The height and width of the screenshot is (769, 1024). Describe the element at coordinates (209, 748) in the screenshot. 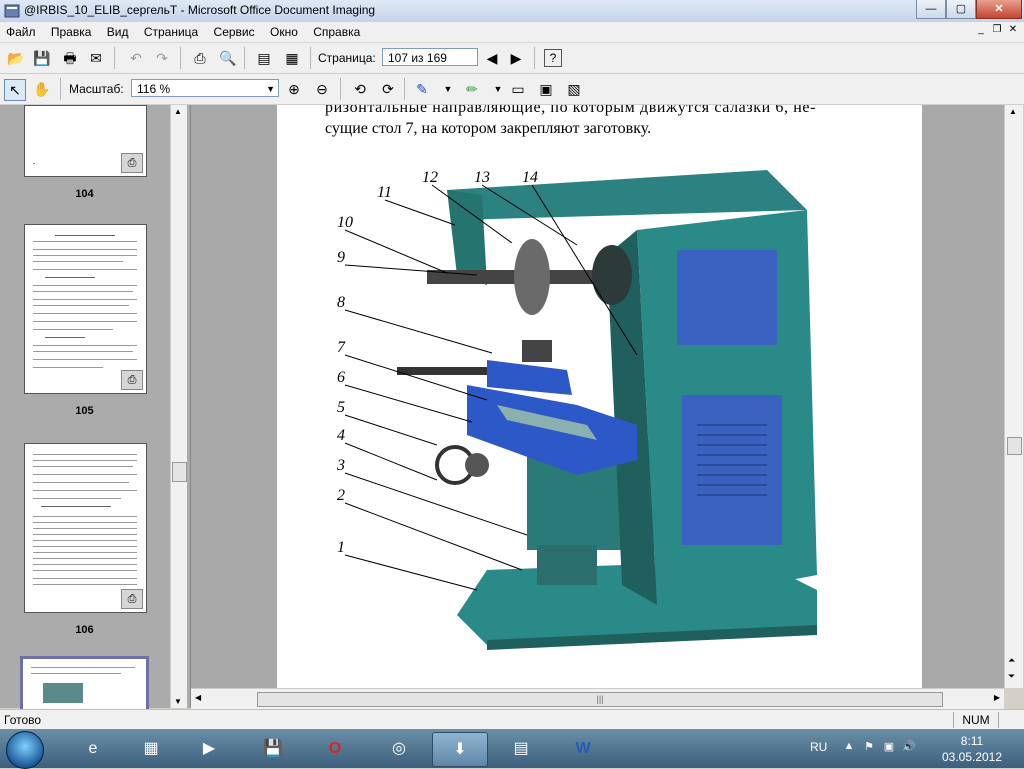

I see `media-player-icon: ▶` at that location.